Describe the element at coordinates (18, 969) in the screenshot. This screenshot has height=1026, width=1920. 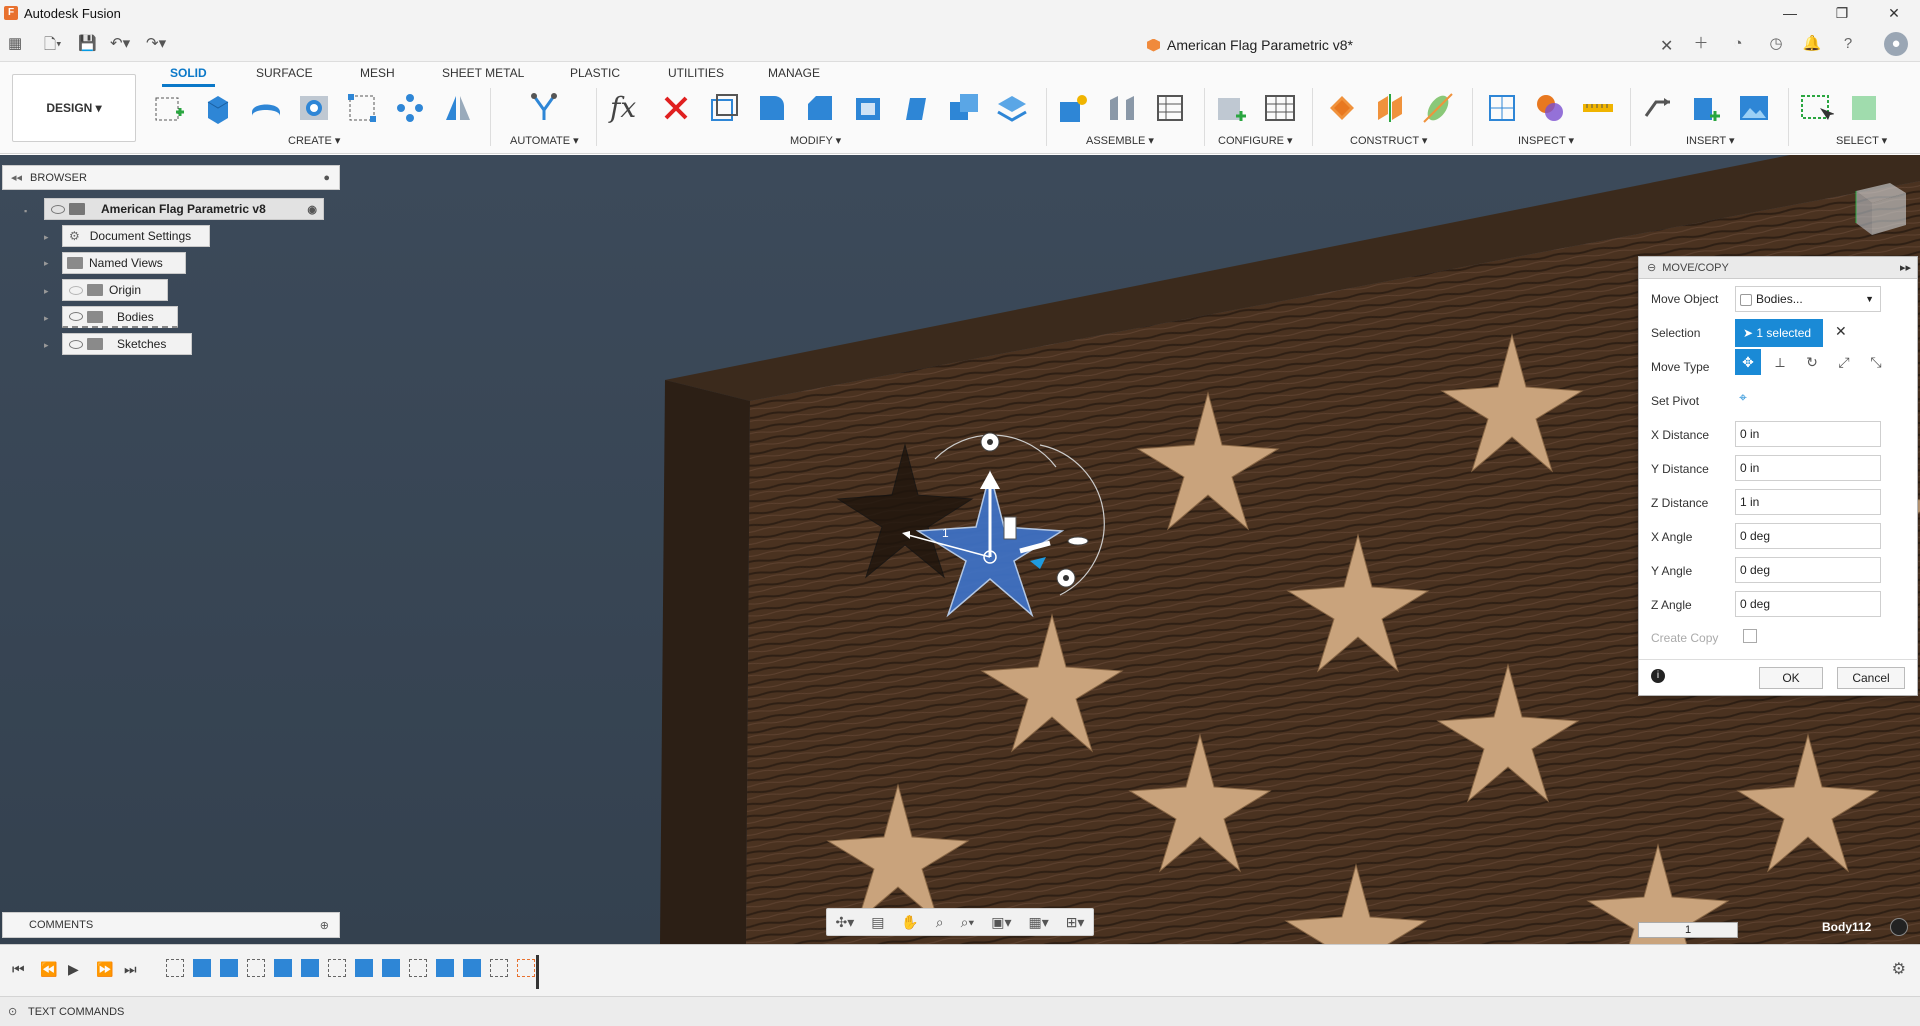
I see `go-to-start-icon: ⏮` at that location.